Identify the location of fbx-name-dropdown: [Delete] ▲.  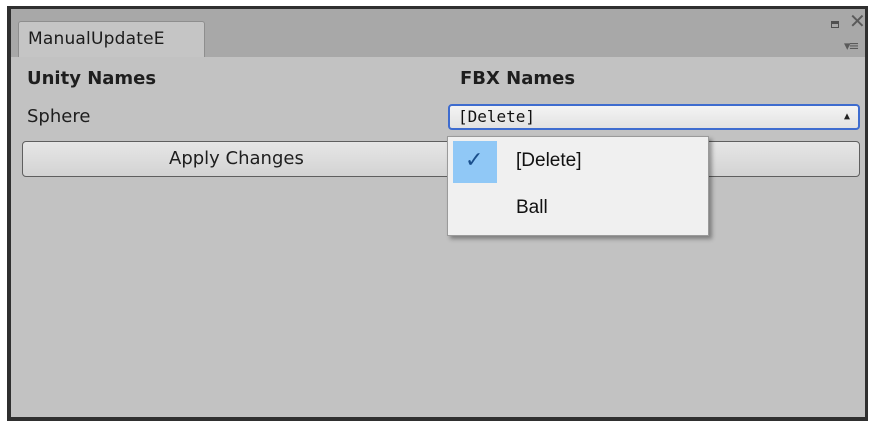
(654, 117).